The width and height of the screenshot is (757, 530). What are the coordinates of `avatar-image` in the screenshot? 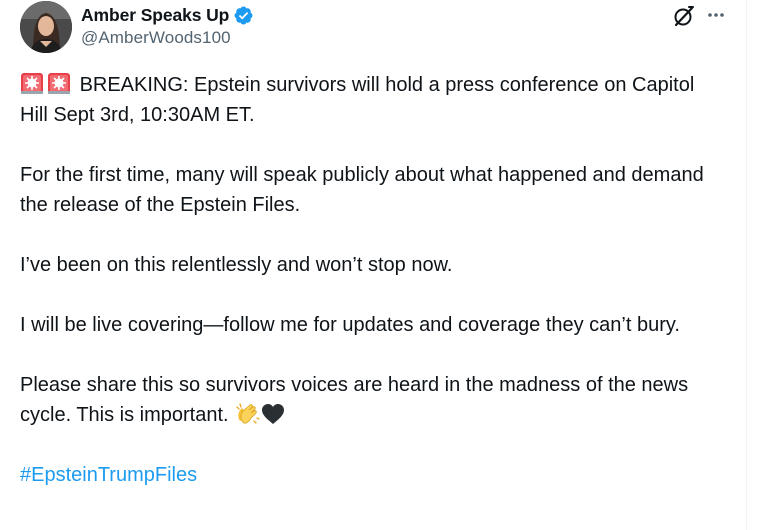 It's located at (46, 27).